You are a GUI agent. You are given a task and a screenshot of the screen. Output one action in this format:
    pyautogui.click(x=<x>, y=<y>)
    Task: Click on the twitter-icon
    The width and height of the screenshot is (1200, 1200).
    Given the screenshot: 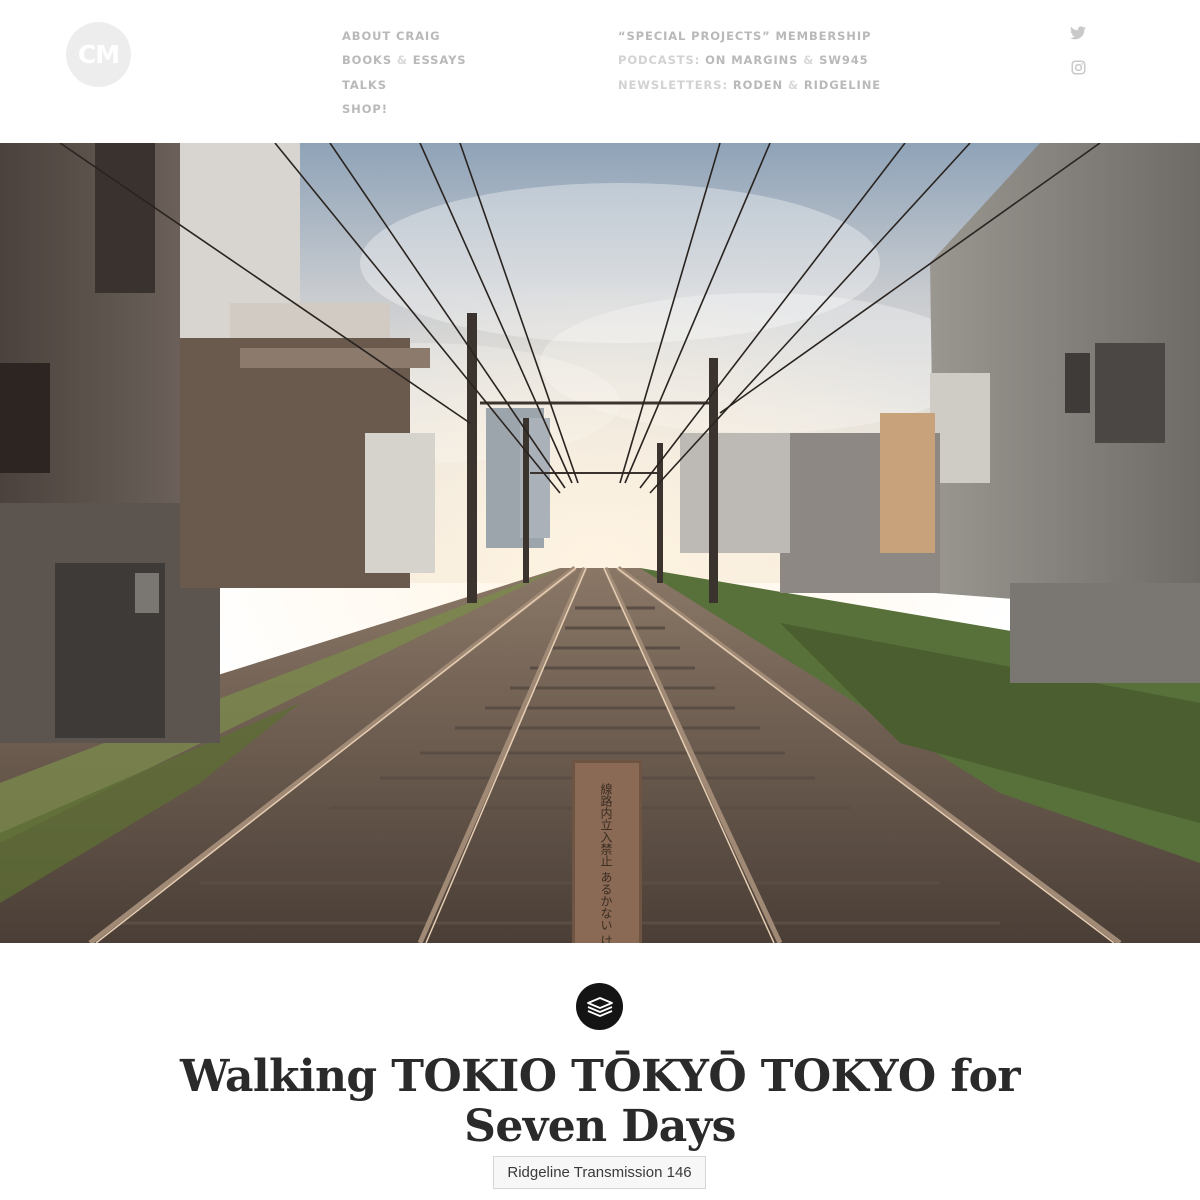 What is the action you would take?
    pyautogui.click(x=1078, y=33)
    